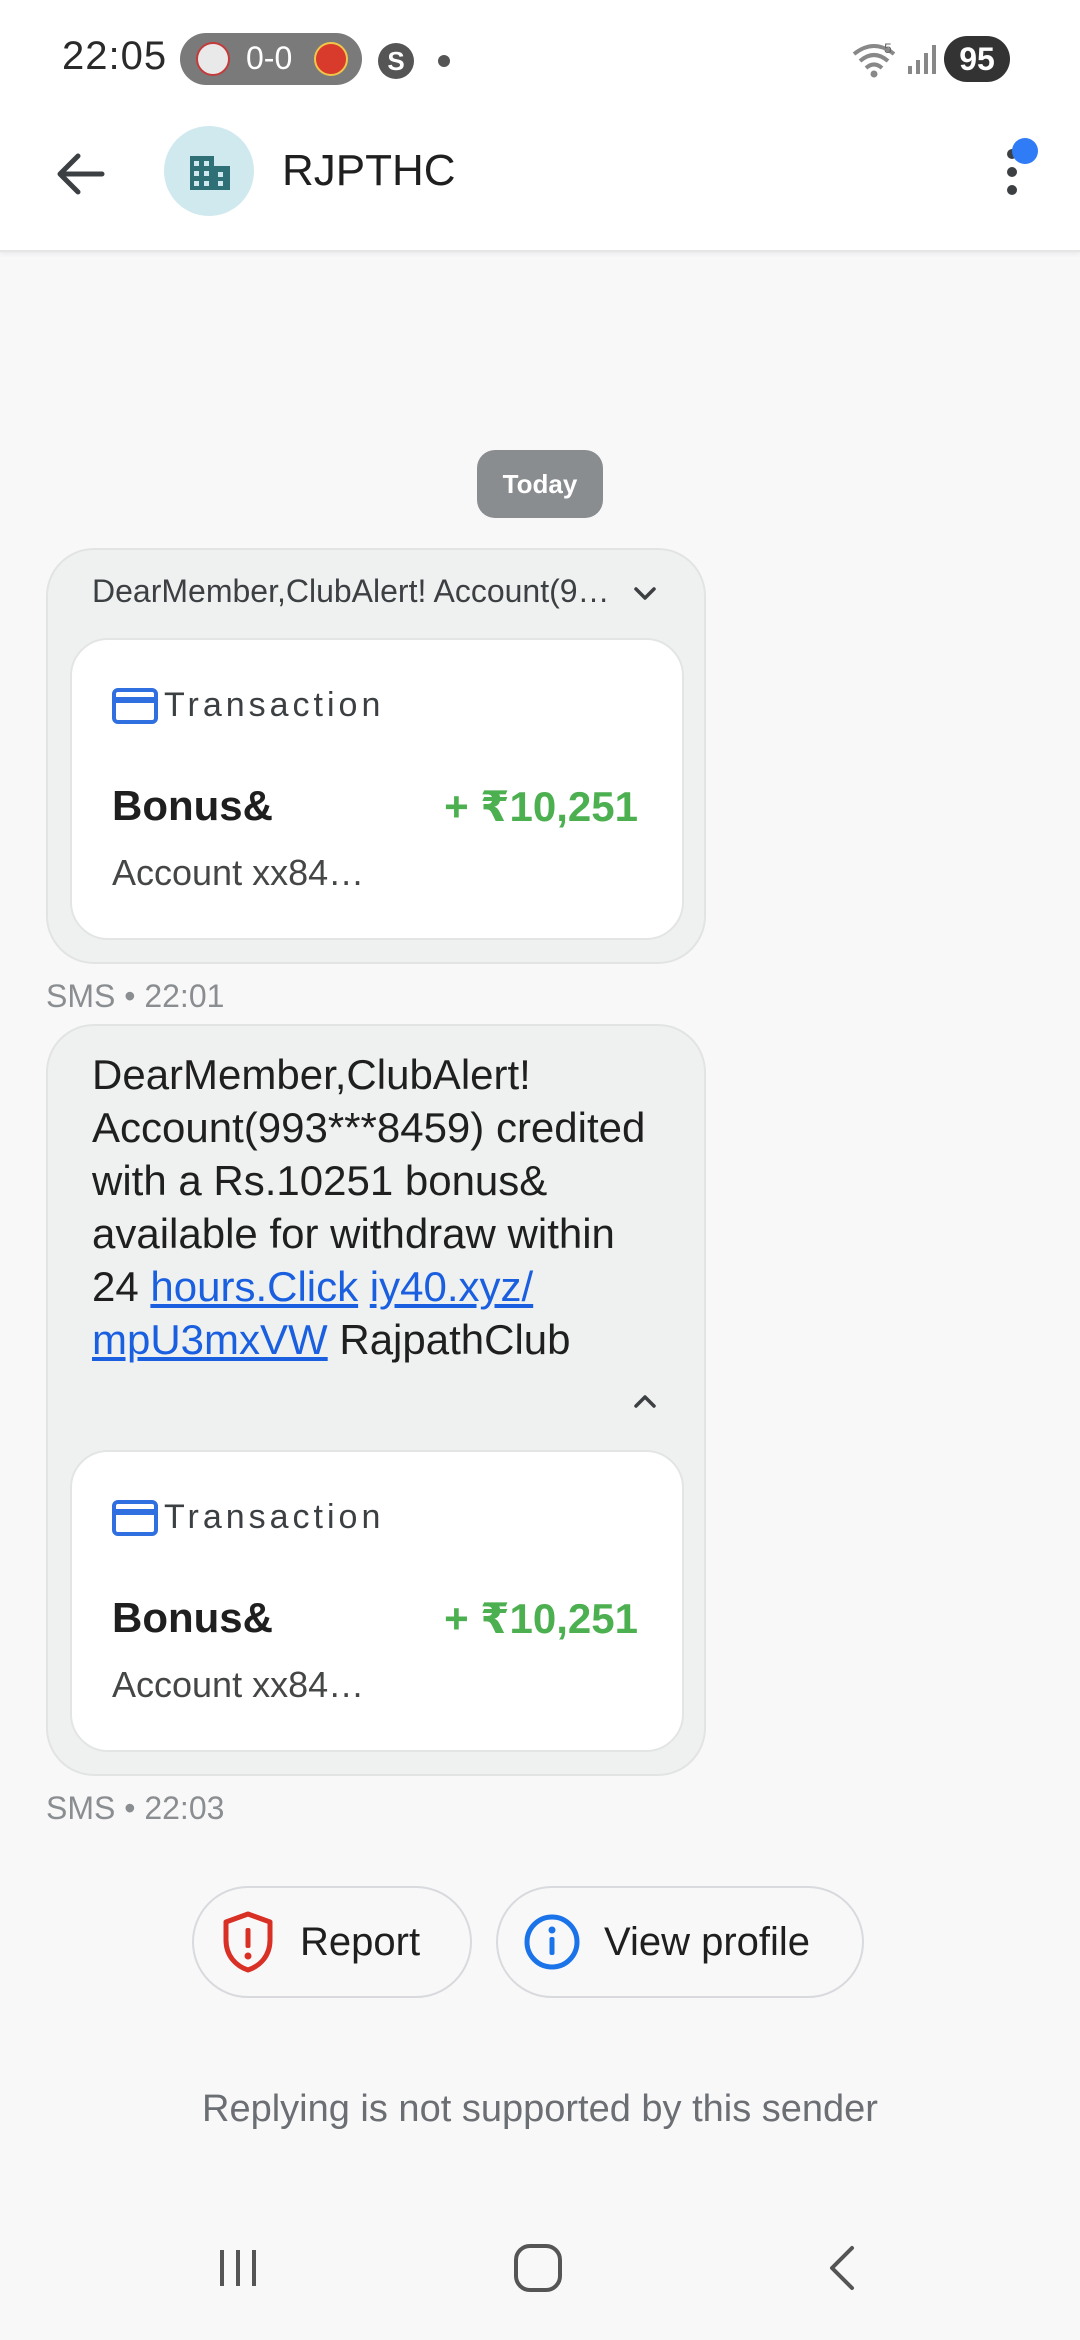 This screenshot has height=2340, width=1080. I want to click on report-label: Report, so click(360, 1942).